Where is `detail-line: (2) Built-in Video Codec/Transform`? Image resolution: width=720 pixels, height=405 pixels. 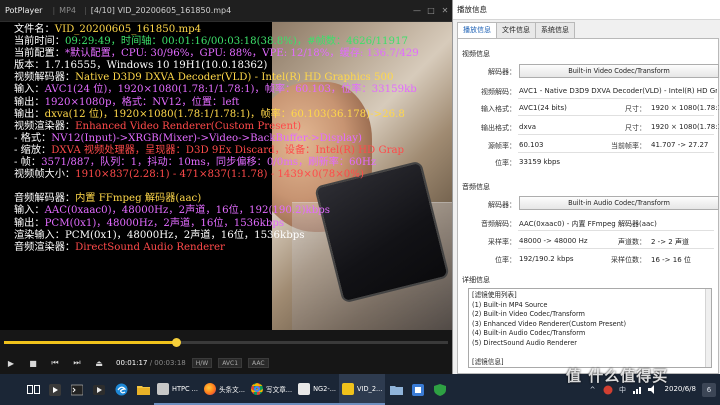 detail-line: (2) Built-in Video Codec/Transform is located at coordinates (528, 314).